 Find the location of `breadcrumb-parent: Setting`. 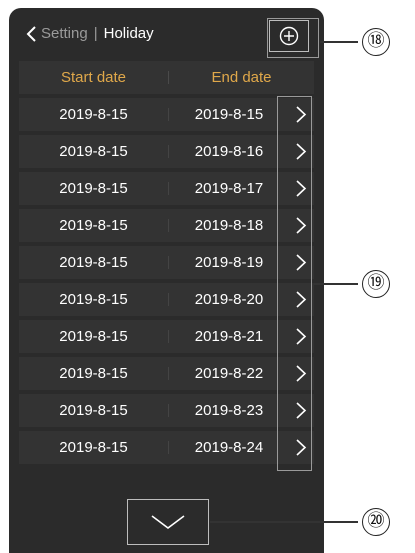

breadcrumb-parent: Setting is located at coordinates (64, 33).